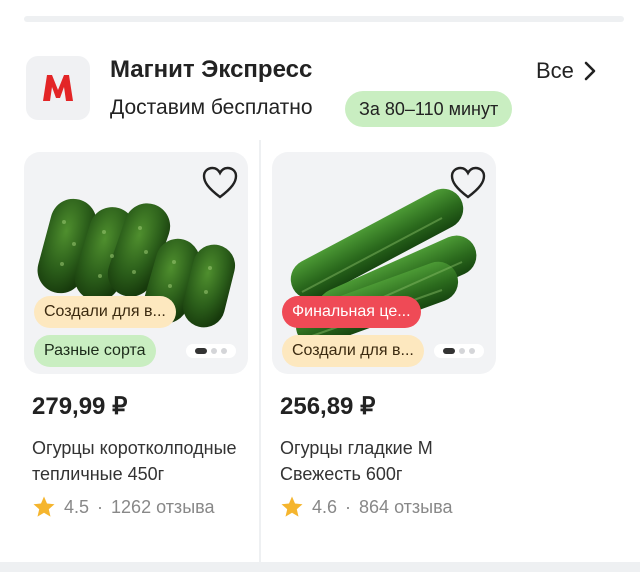 The width and height of the screenshot is (640, 572). Describe the element at coordinates (429, 109) in the screenshot. I see `delivery-time-badge: За 80–110 минут` at that location.